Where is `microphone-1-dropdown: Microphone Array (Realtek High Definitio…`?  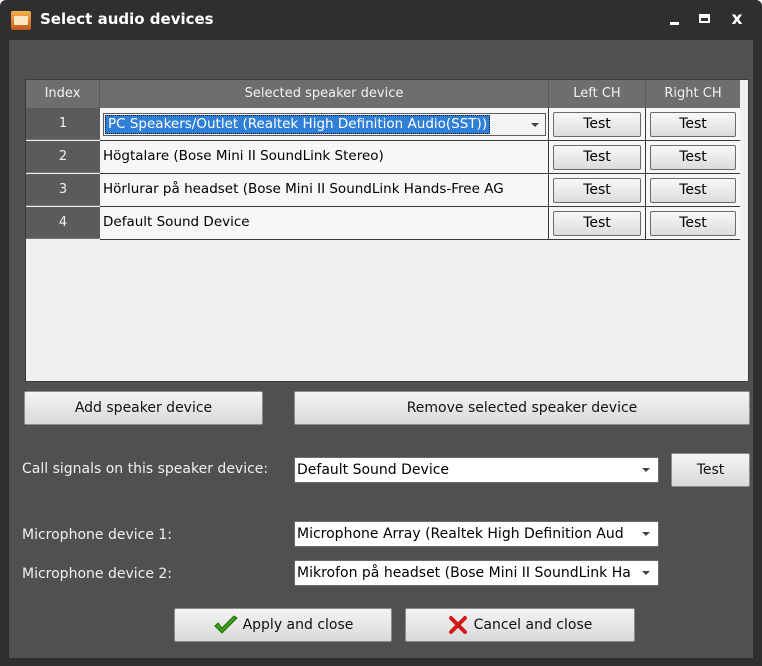
microphone-1-dropdown: Microphone Array (Realtek High Definitio… is located at coordinates (476, 534).